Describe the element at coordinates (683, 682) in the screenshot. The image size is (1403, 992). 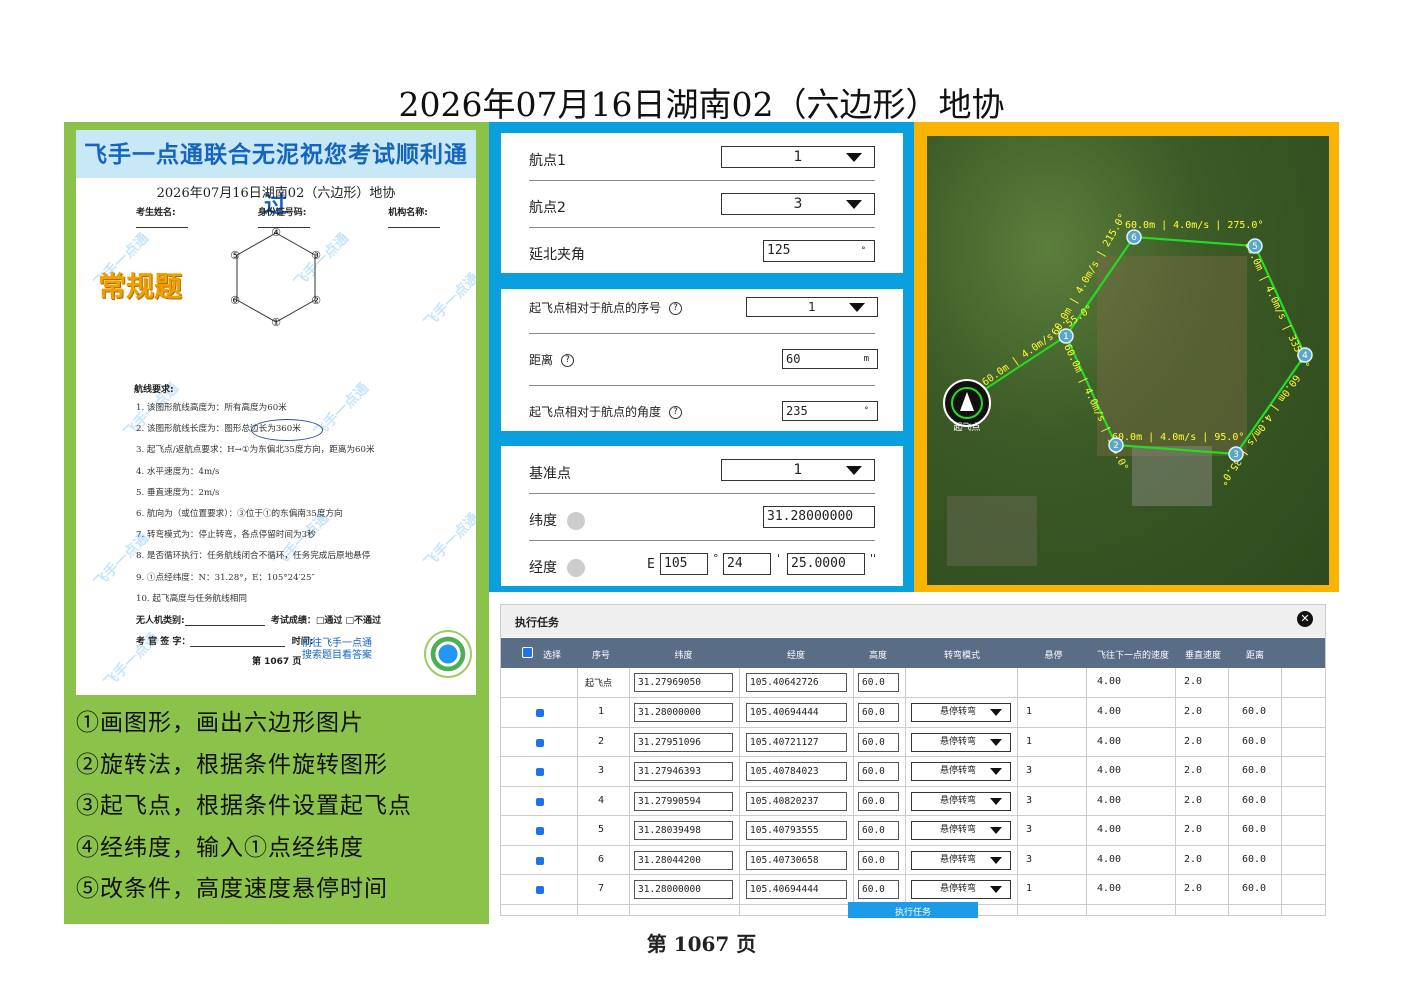
I see `lat-input: 31.27969050` at that location.